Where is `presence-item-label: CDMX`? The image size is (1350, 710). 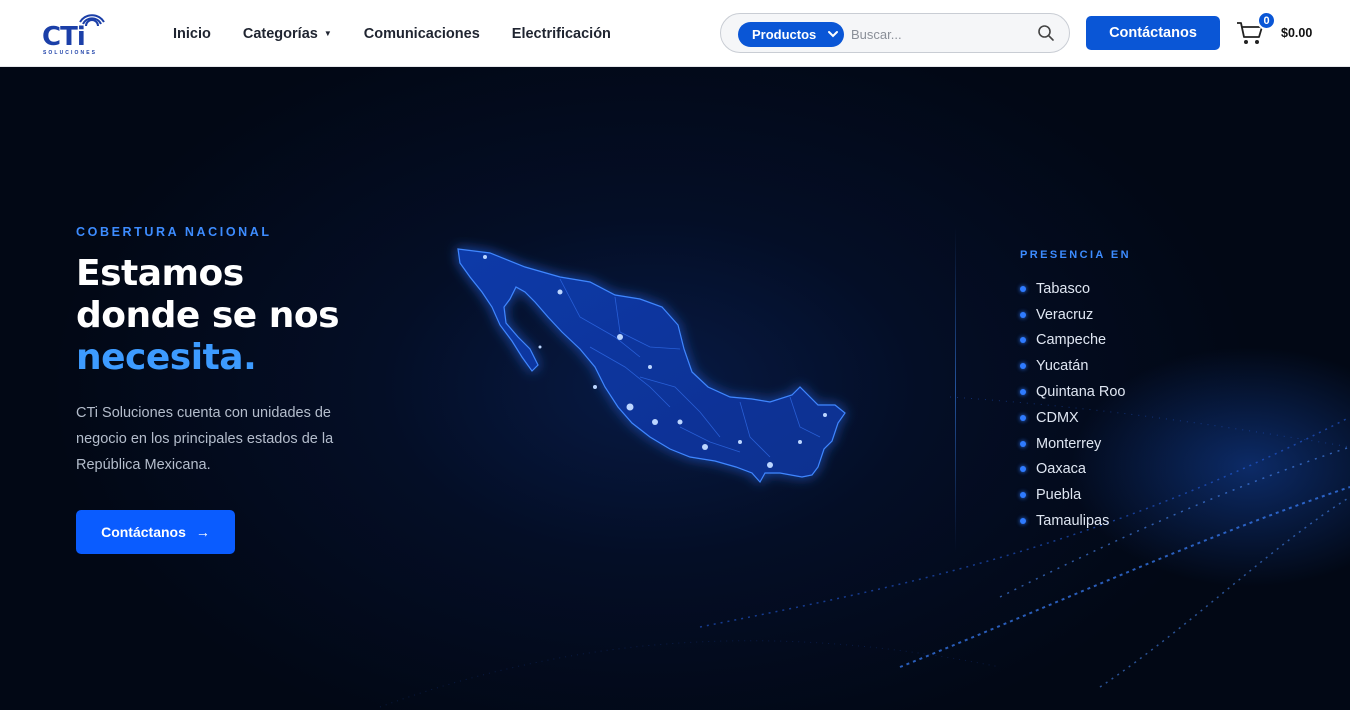
presence-item-label: CDMX is located at coordinates (1057, 417).